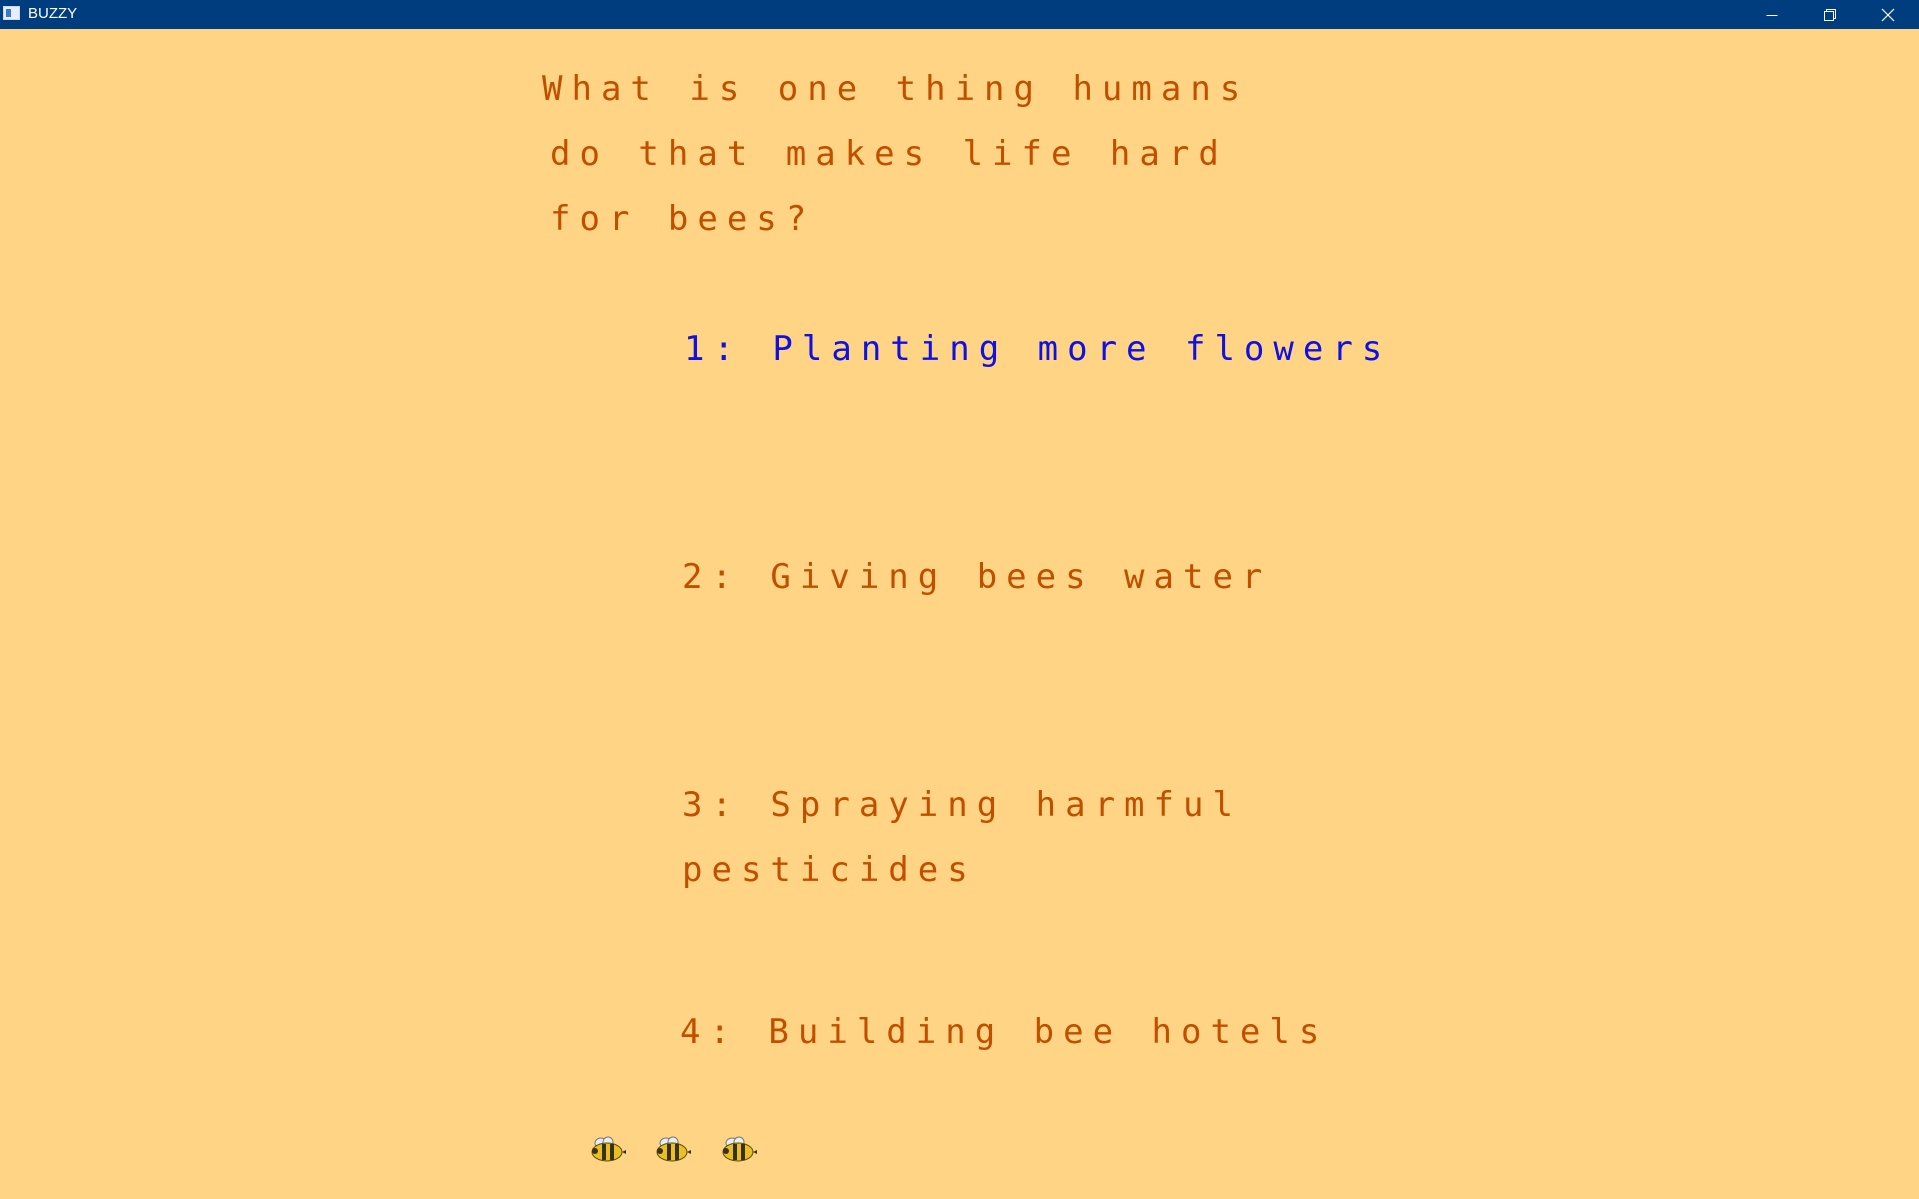  What do you see at coordinates (683, 219) in the screenshot?
I see `question-line: for bees?` at bounding box center [683, 219].